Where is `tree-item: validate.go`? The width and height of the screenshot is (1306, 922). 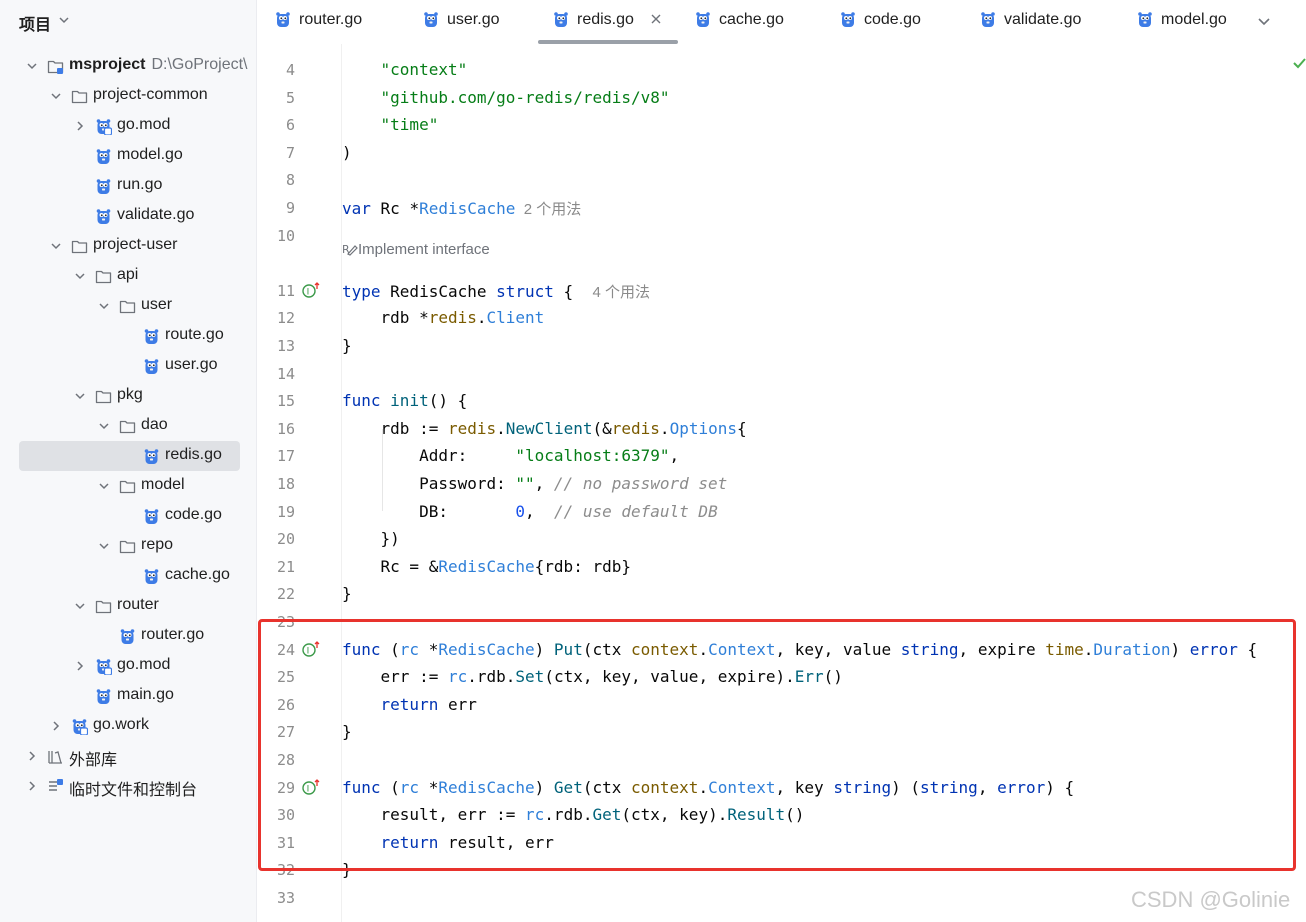 tree-item: validate.go is located at coordinates (128, 216).